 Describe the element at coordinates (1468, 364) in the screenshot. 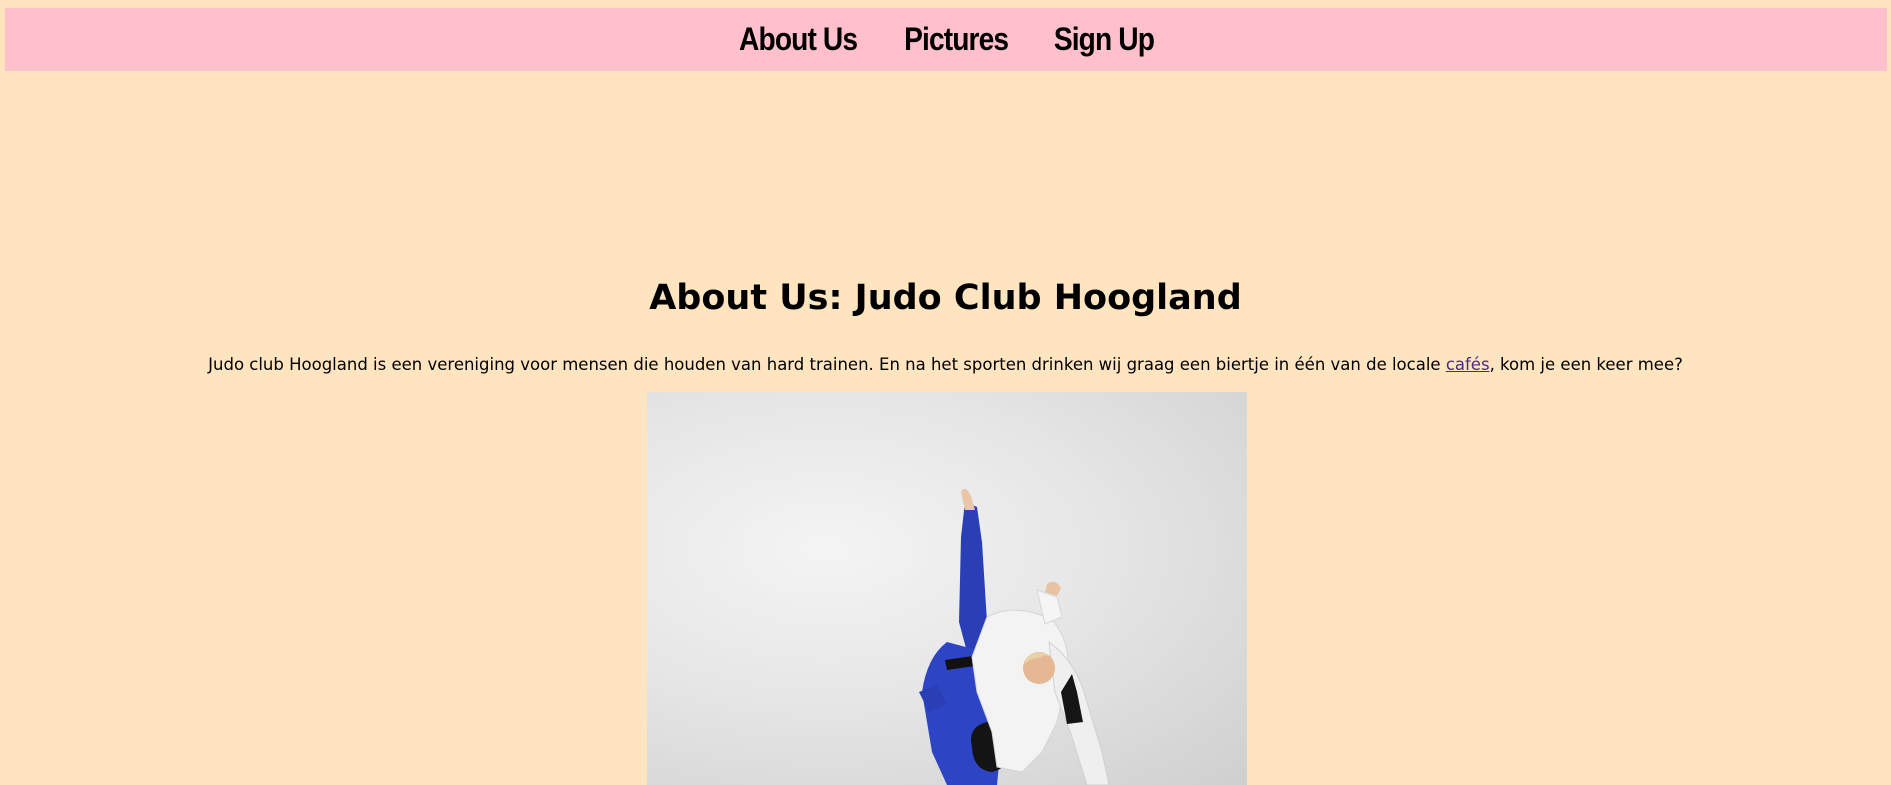

I see `cafes-link: cafés` at that location.